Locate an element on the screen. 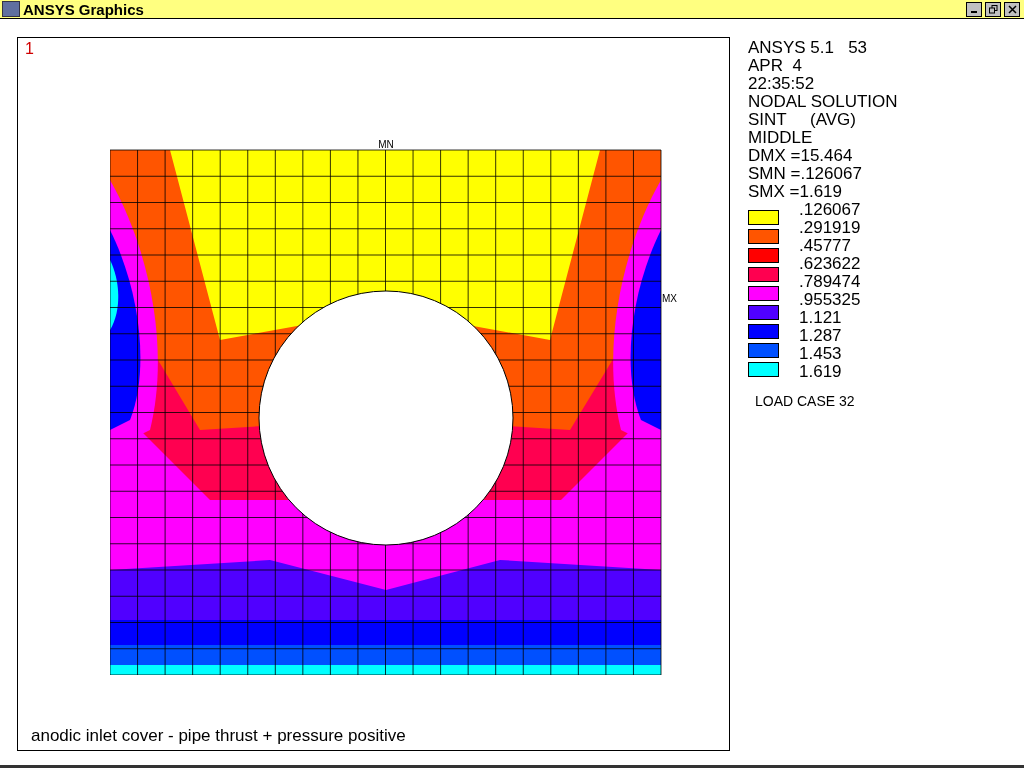 Image resolution: width=1024 pixels, height=768 pixels. minimize-button is located at coordinates (974, 9).